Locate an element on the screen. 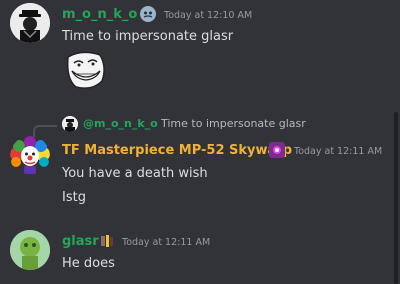 This screenshot has width=400, height=284. zombie-avatar-icon is located at coordinates (30, 250).